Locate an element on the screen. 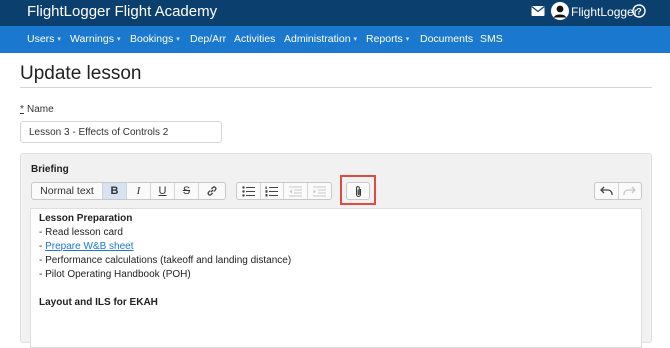 The image size is (670, 348). nav-reports: Reports ▾ is located at coordinates (387, 39).